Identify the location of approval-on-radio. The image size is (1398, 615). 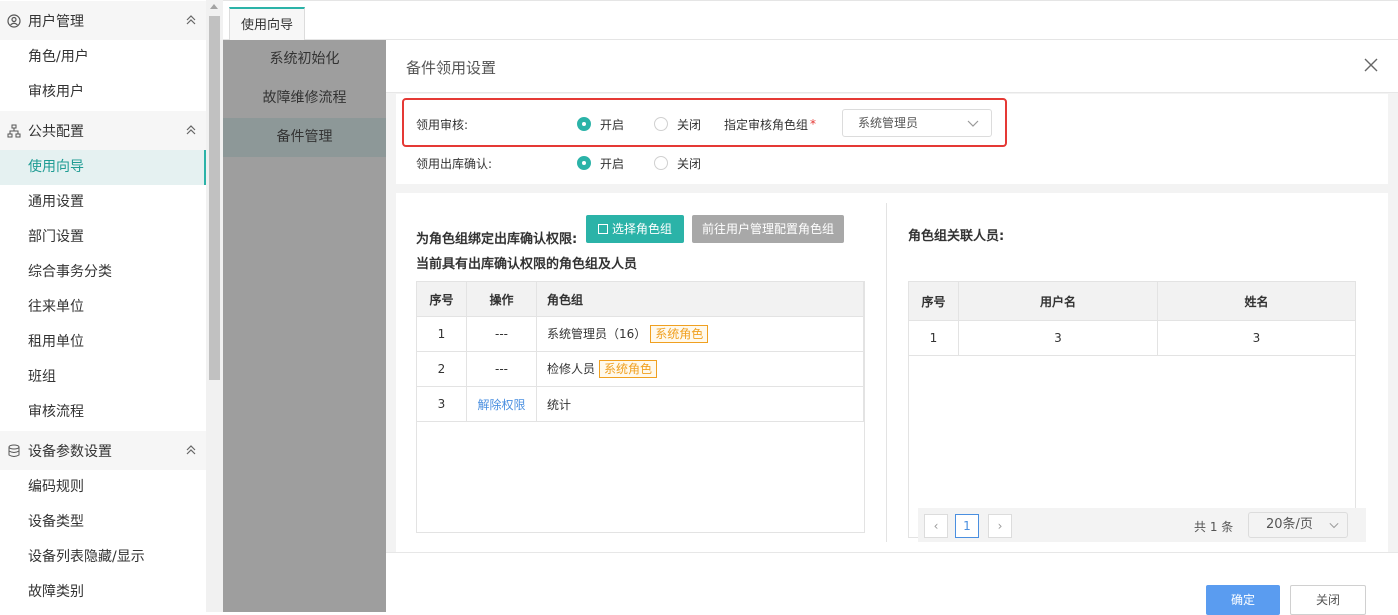
(584, 124).